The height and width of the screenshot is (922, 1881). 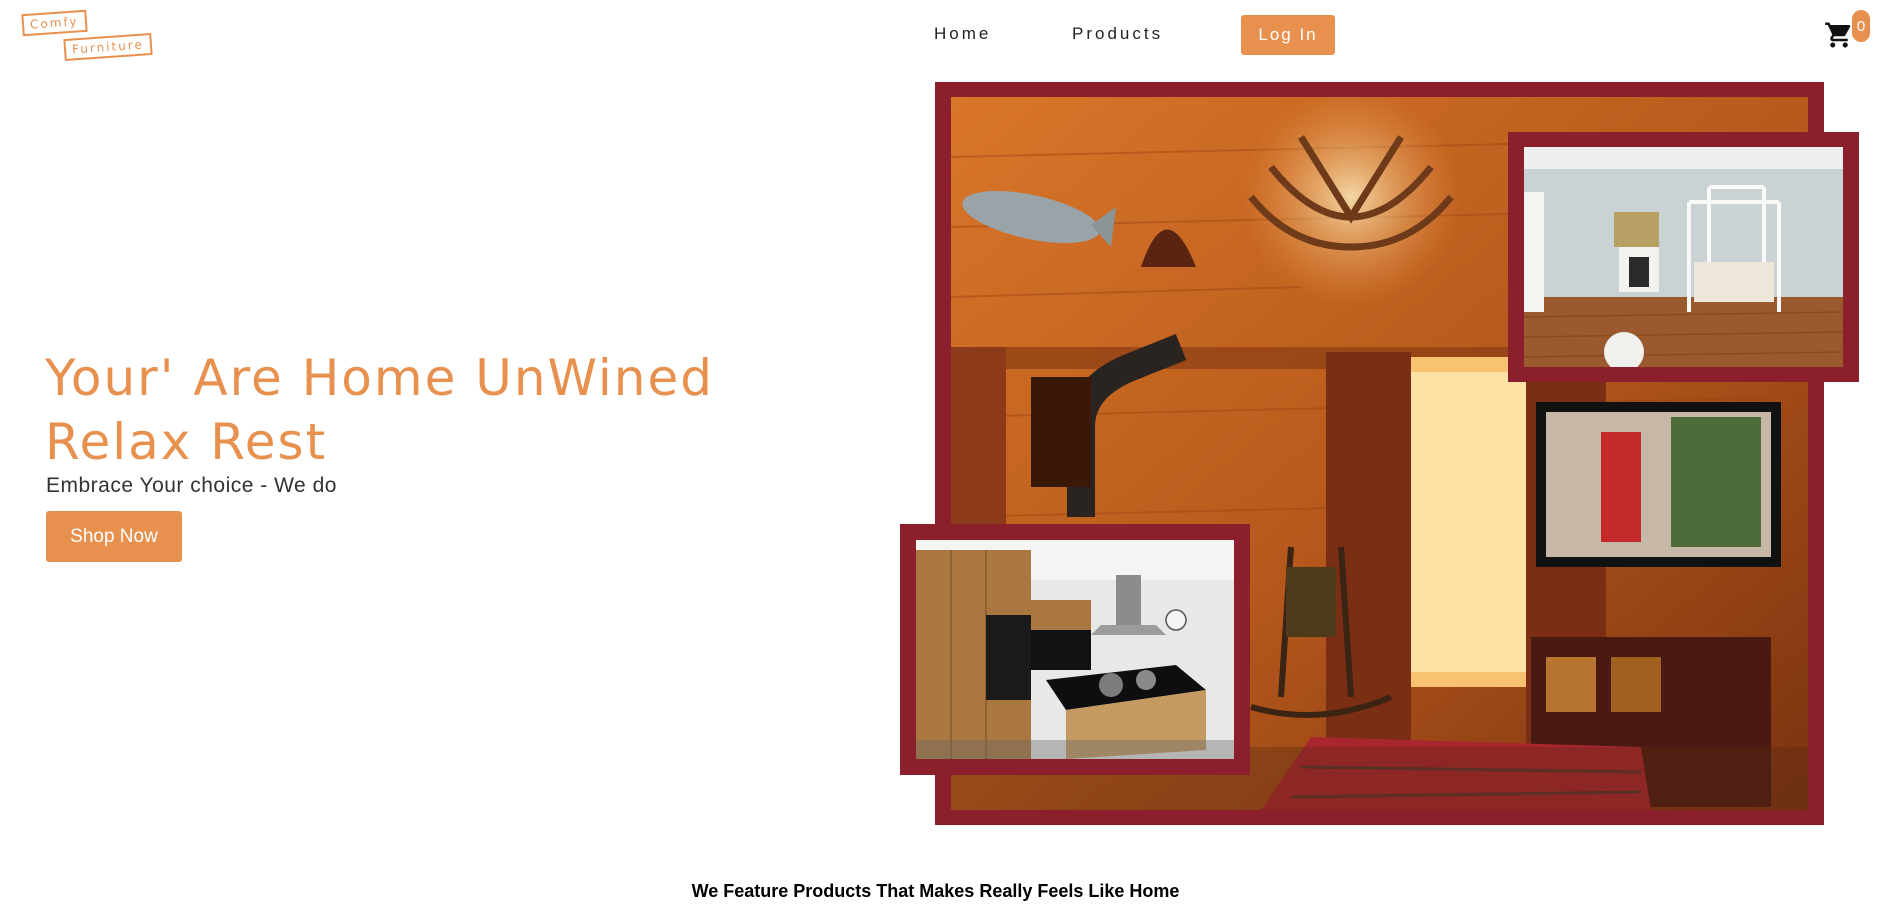 I want to click on nav-home-link: Home, so click(x=962, y=34).